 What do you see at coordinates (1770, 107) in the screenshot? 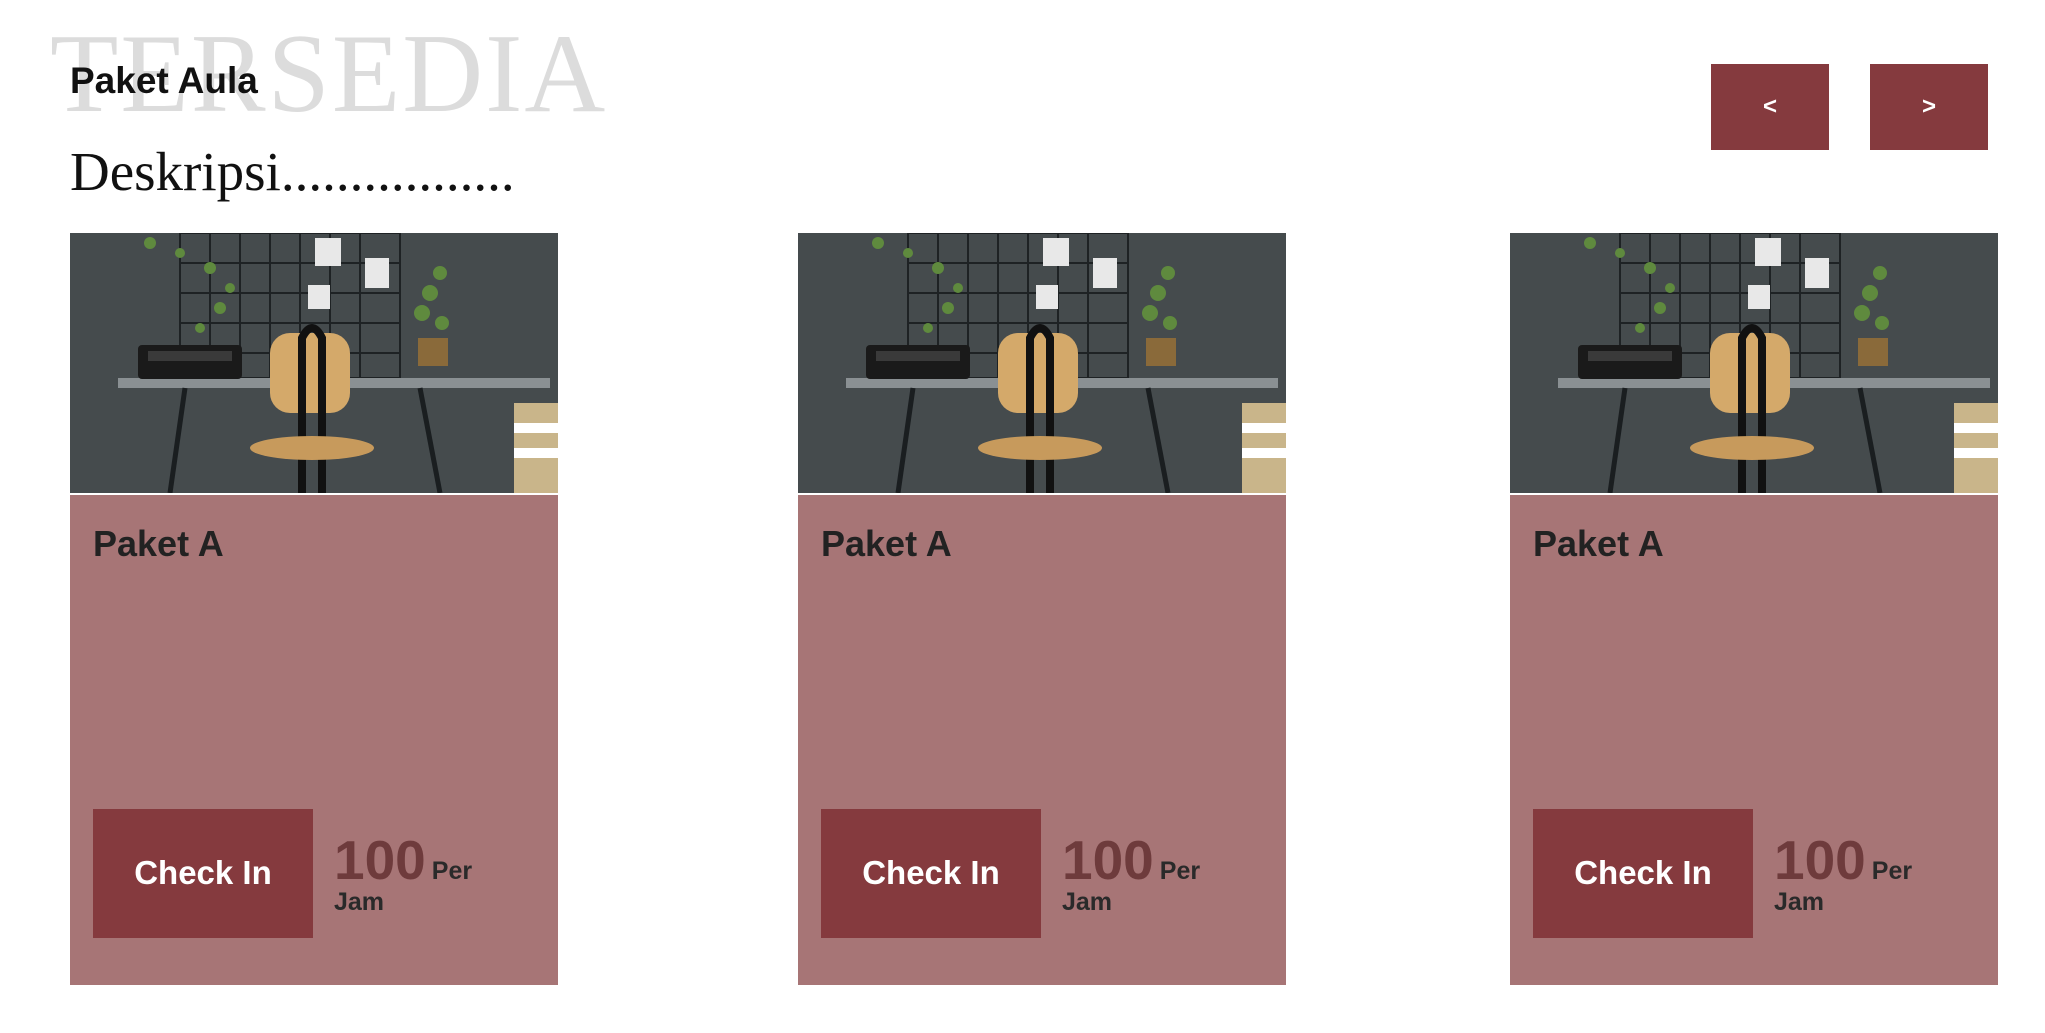
I see `prev-button: <` at bounding box center [1770, 107].